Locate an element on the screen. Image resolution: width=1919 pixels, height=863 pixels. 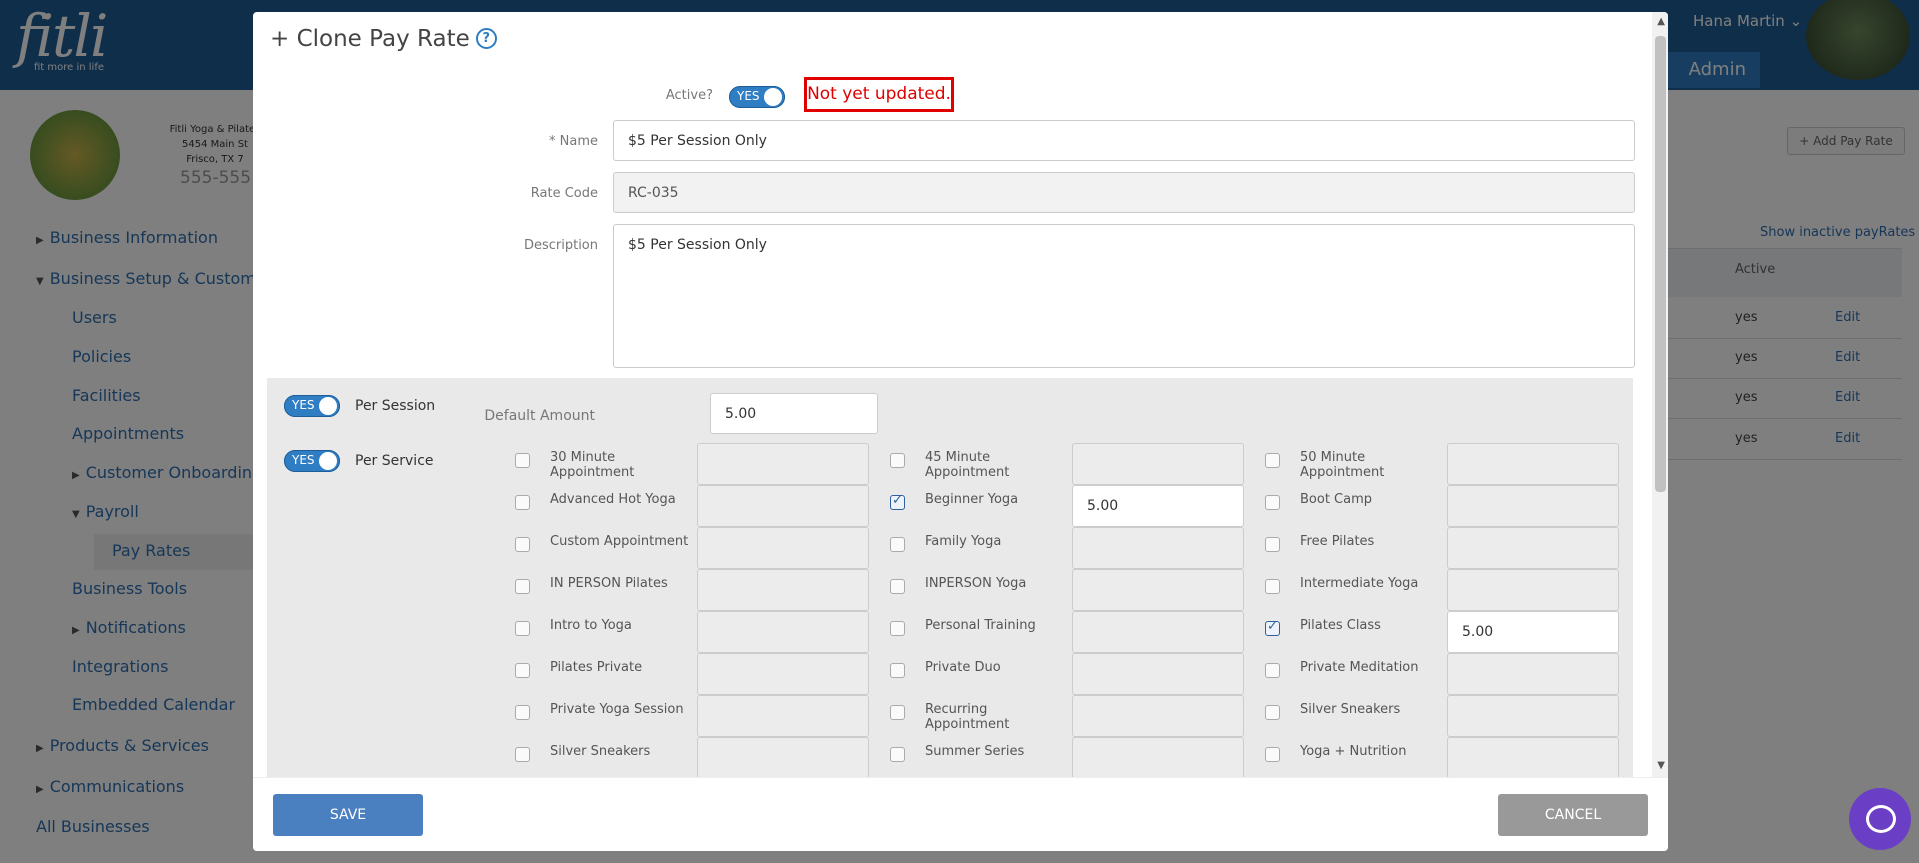
service-label: INPERSON Yoga is located at coordinates (976, 583).